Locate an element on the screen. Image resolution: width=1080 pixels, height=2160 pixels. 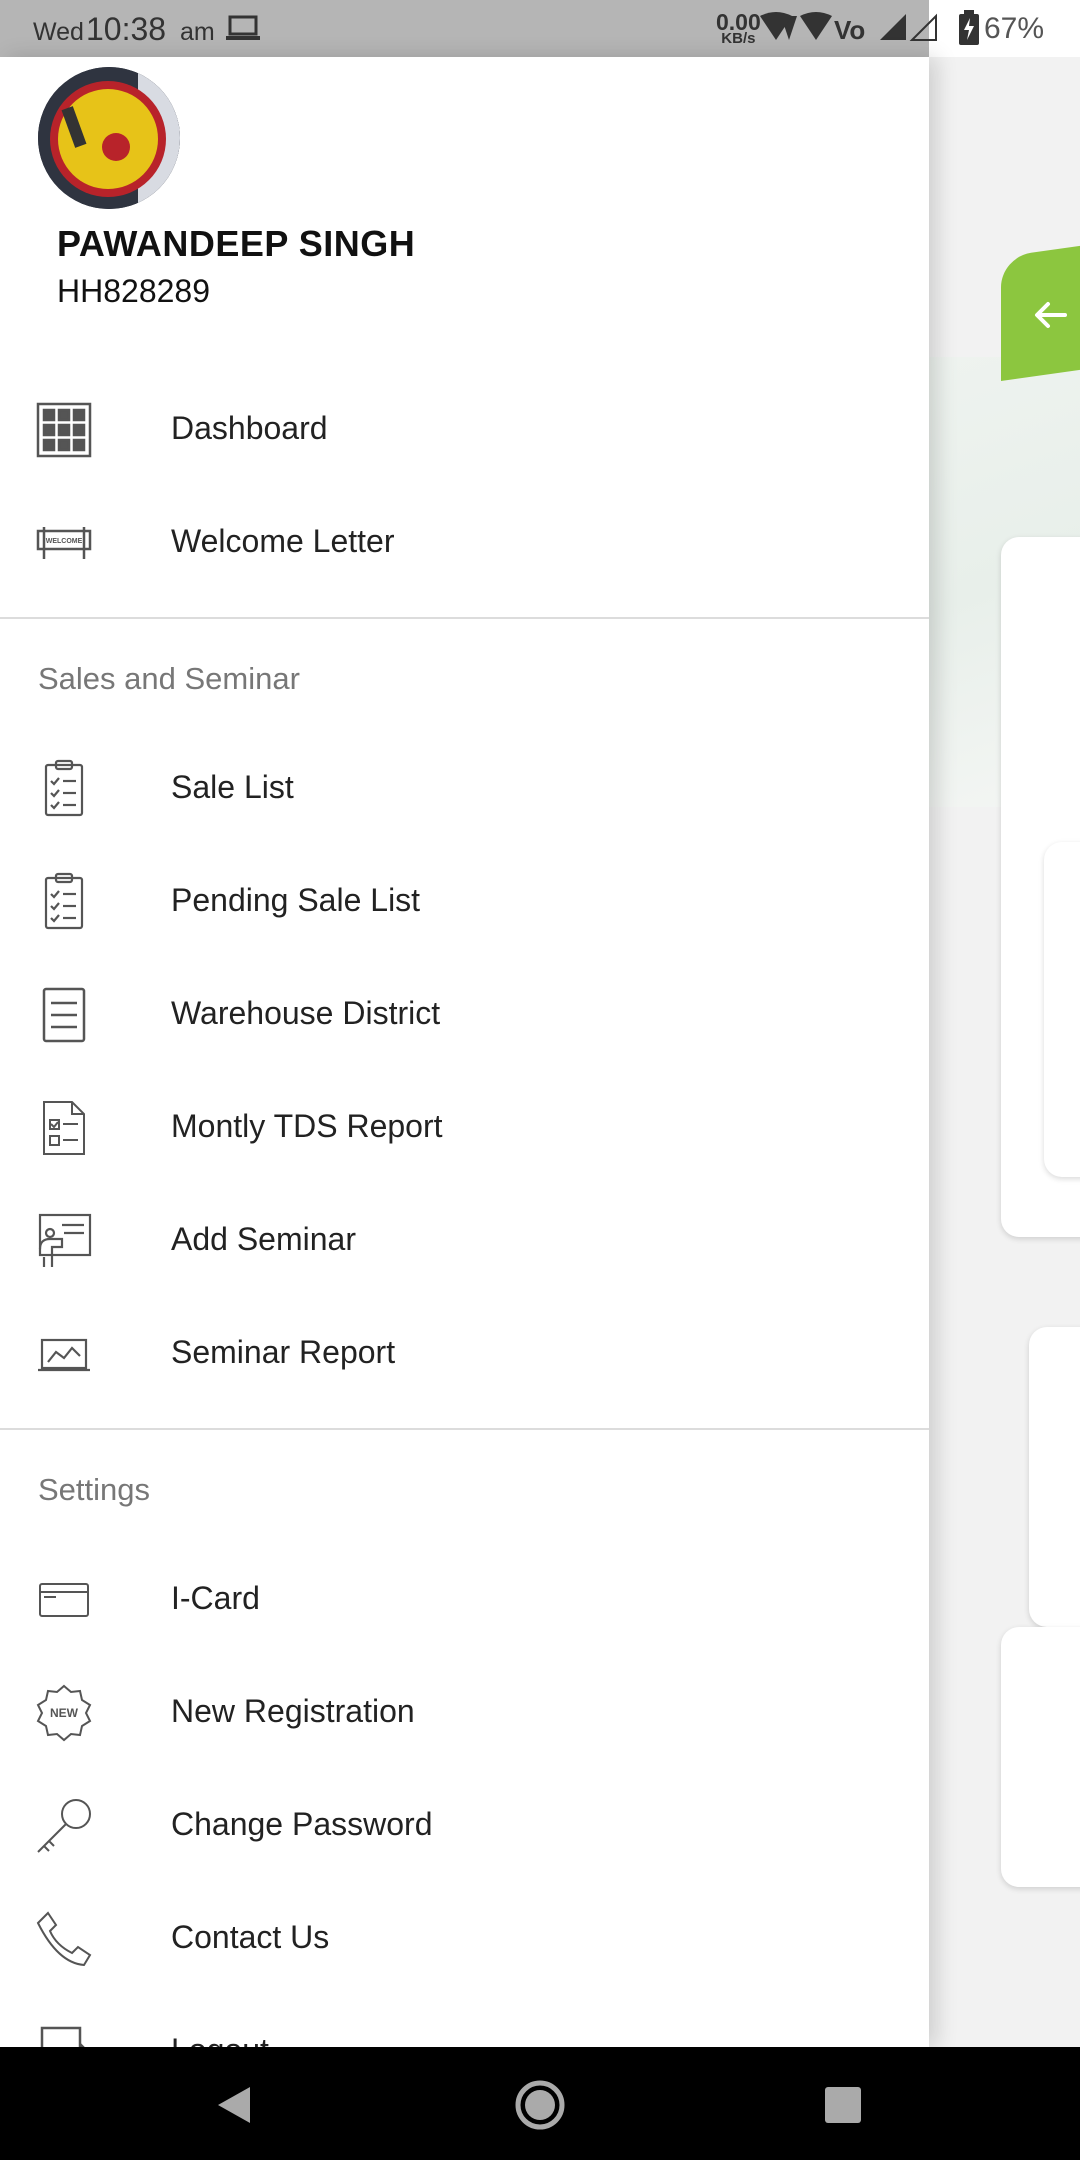
phone-icon is located at coordinates (64, 1939).